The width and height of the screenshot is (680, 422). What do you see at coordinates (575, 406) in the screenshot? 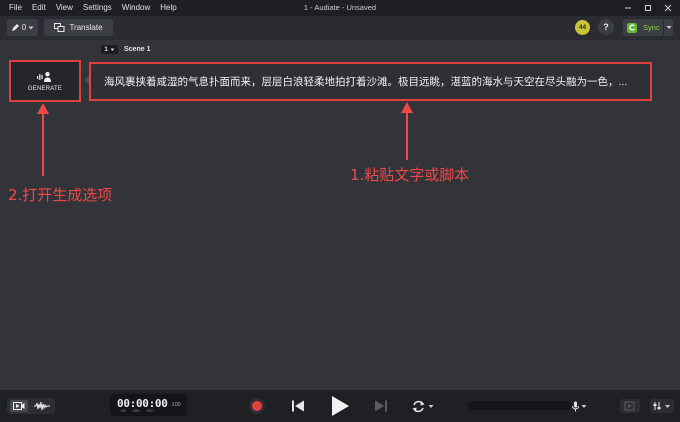
I see `microphone-icon` at bounding box center [575, 406].